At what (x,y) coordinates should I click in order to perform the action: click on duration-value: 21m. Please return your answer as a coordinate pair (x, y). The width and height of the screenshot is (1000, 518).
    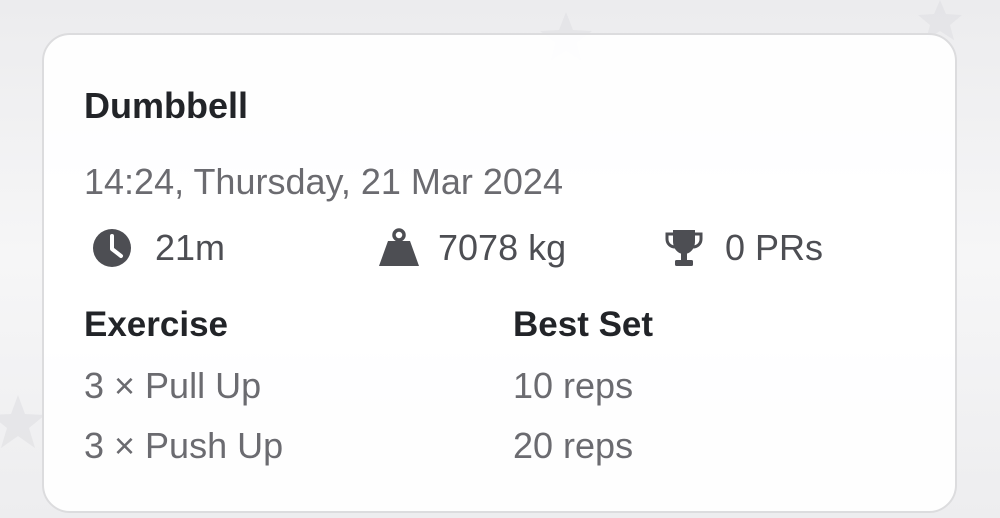
    Looking at the image, I should click on (190, 247).